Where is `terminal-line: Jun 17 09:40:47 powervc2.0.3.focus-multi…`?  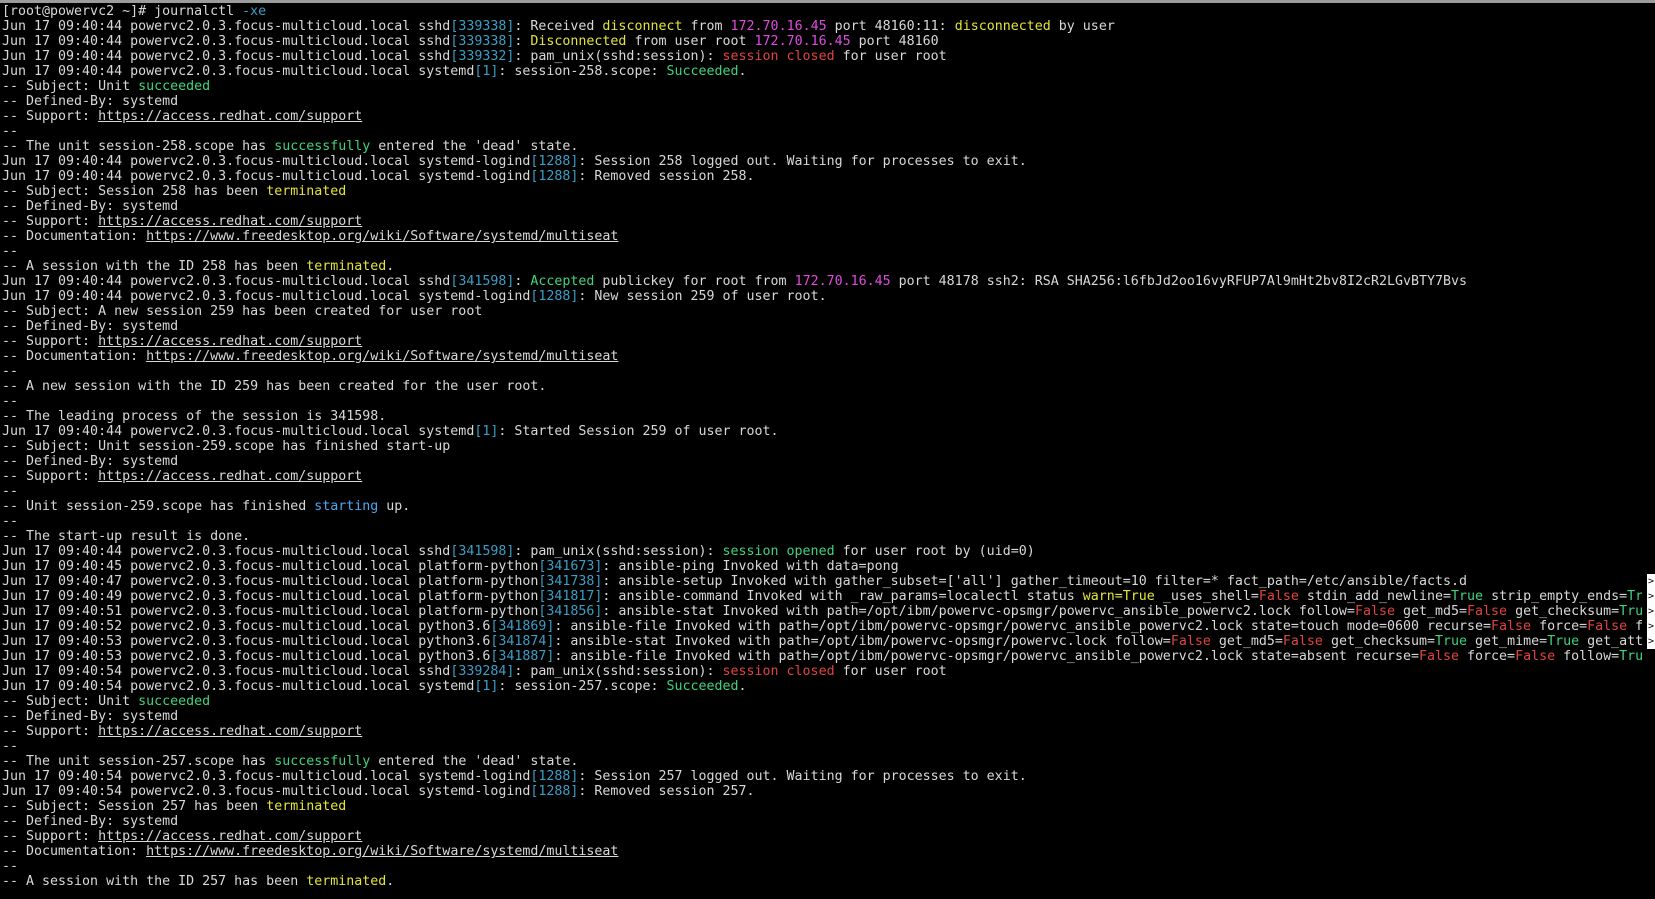 terminal-line: Jun 17 09:40:47 powervc2.0.3.focus-multi… is located at coordinates (822, 581).